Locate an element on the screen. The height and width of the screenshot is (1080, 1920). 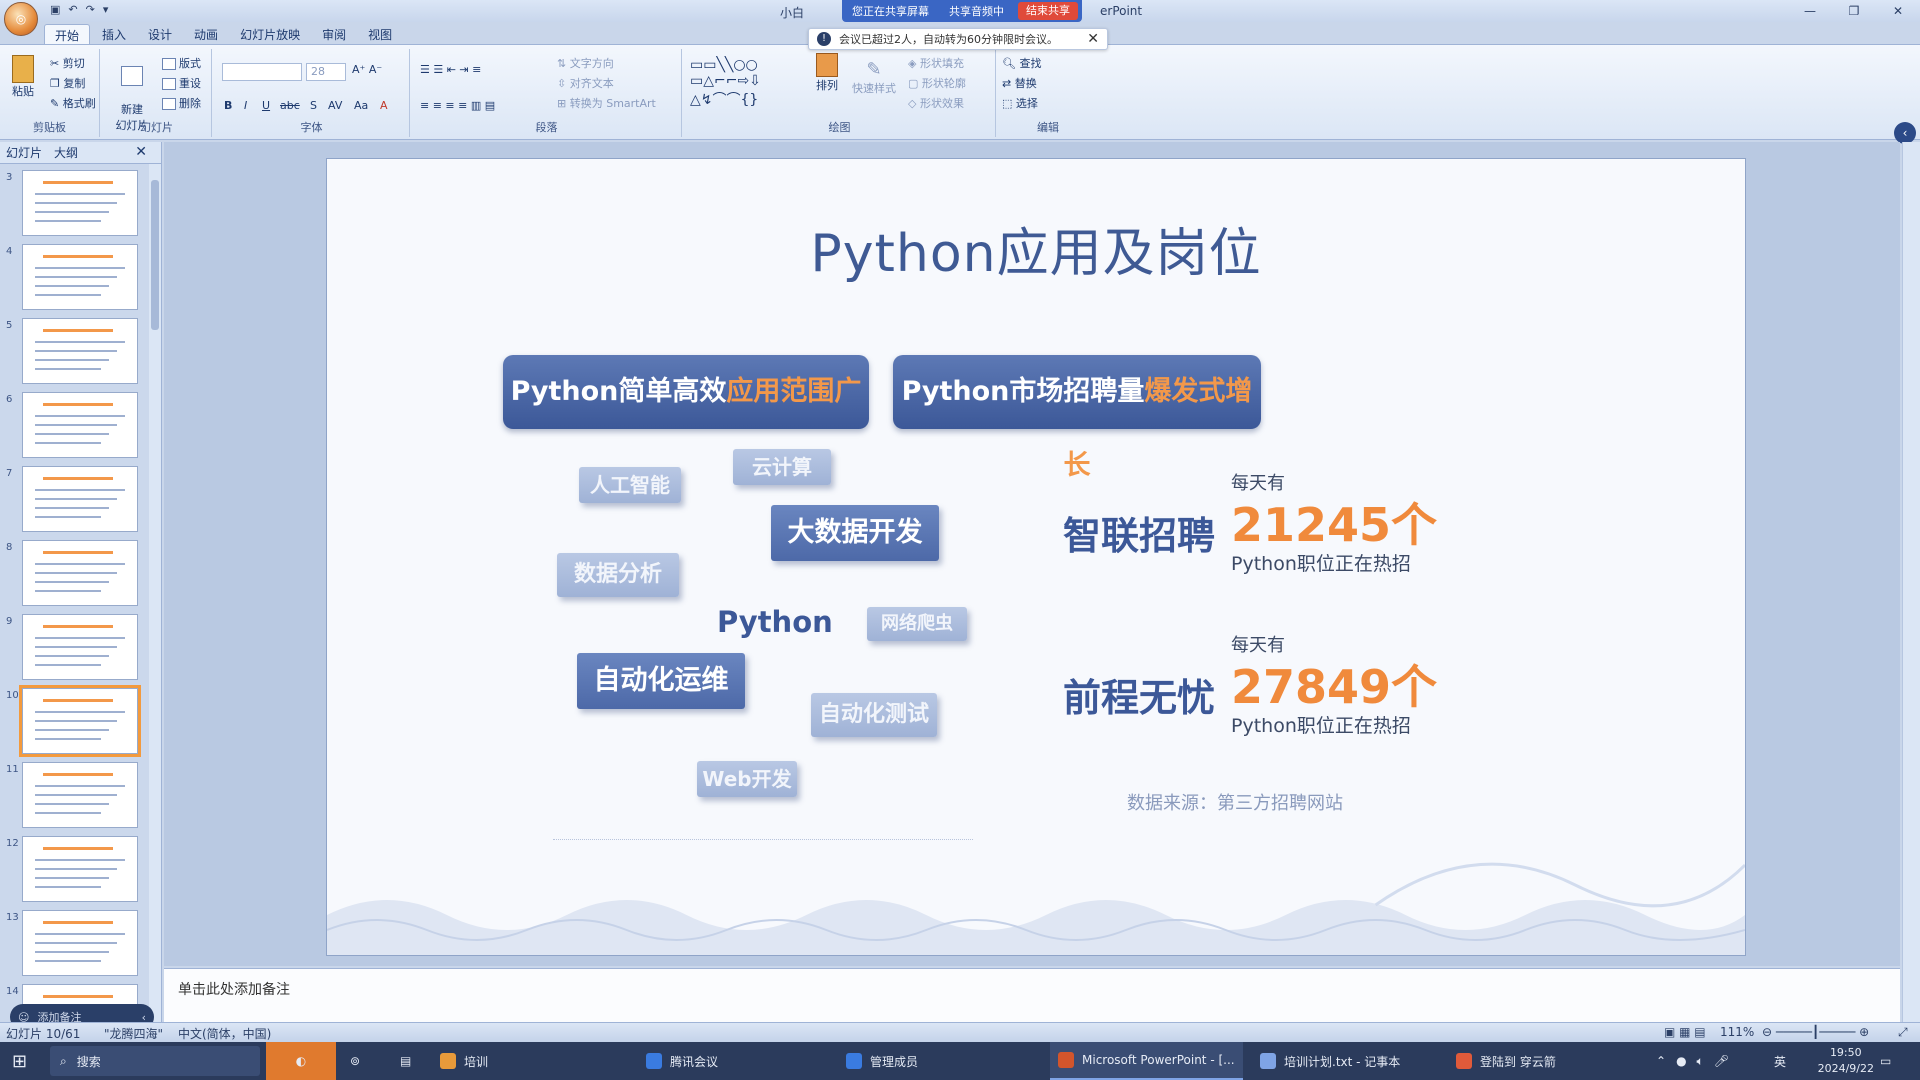
notification-icon: ▭ is located at coordinates (1885, 1061).